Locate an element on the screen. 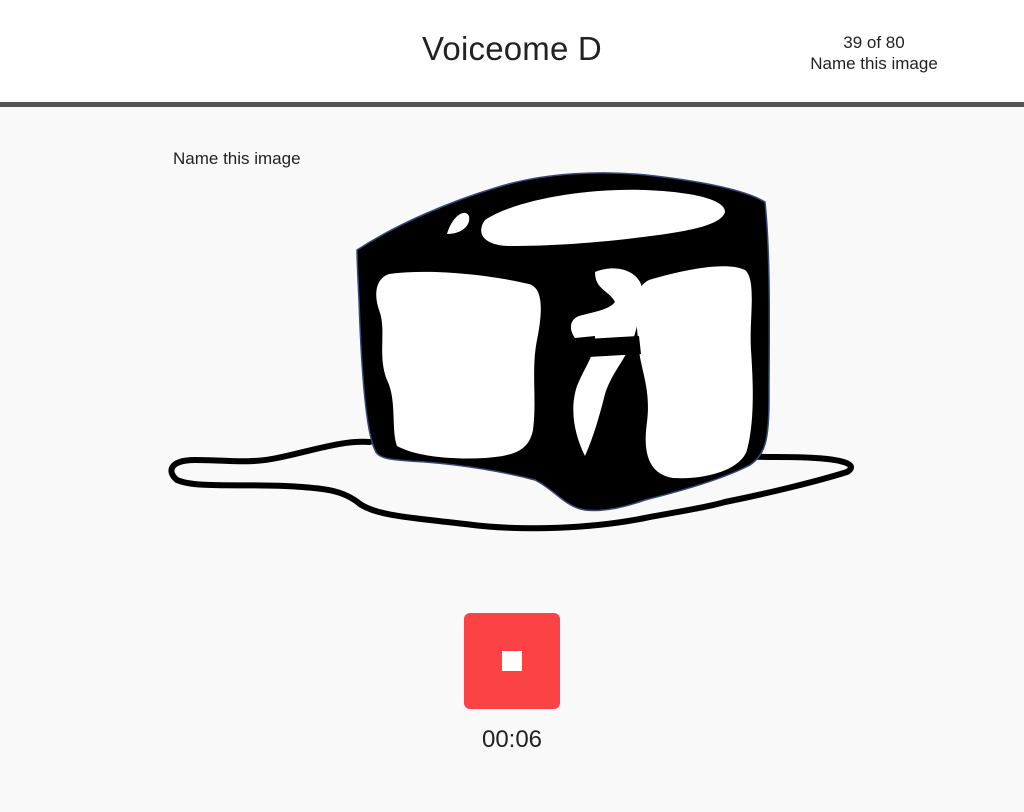 Image resolution: width=1024 pixels, height=812 pixels. cube-right-face is located at coordinates (694, 372).